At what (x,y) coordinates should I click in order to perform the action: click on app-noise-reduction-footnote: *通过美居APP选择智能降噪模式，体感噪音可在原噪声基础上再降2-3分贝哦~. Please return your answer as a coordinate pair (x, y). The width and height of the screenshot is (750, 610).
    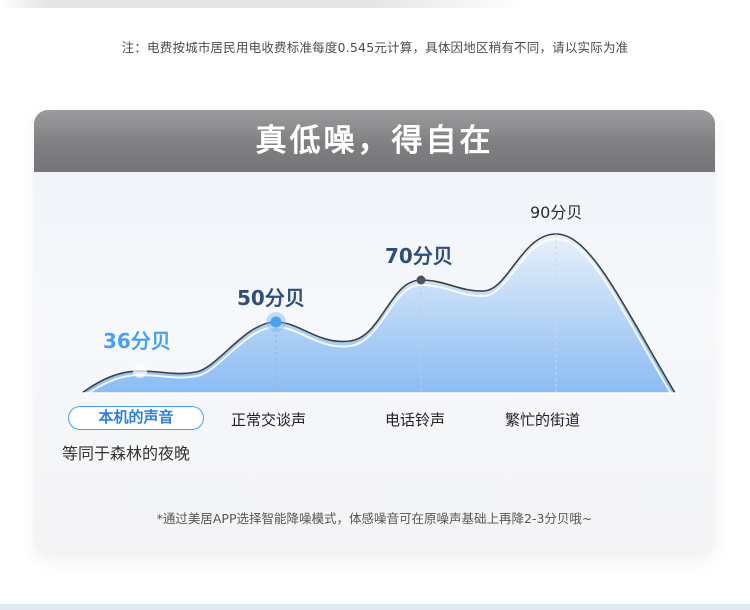
    Looking at the image, I should click on (374, 518).